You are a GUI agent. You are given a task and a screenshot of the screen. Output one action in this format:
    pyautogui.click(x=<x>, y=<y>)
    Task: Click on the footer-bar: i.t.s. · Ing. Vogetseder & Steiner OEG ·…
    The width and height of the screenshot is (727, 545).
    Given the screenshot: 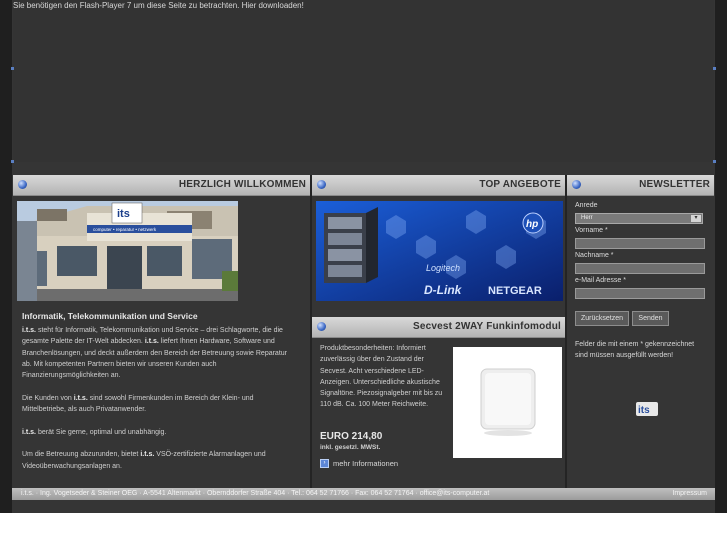 What is the action you would take?
    pyautogui.click(x=363, y=494)
    